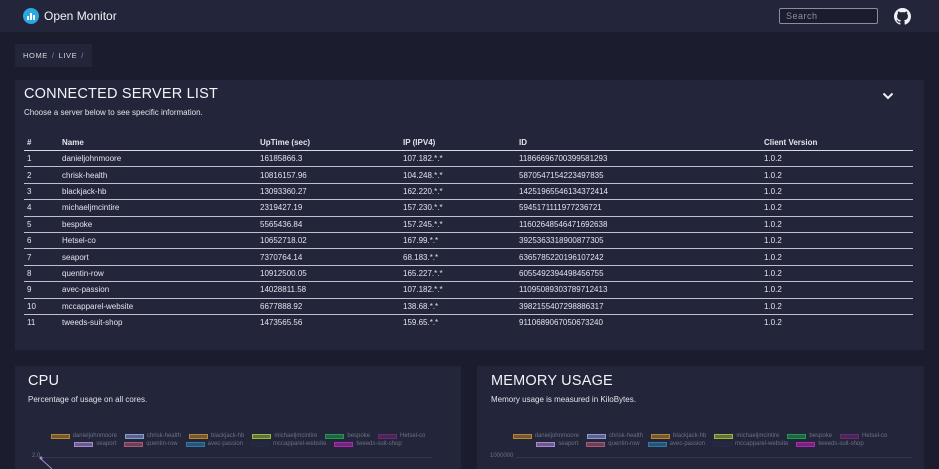 The height and width of the screenshot is (469, 939). What do you see at coordinates (158, 306) in the screenshot?
I see `table-cell: mccapparel-website` at bounding box center [158, 306].